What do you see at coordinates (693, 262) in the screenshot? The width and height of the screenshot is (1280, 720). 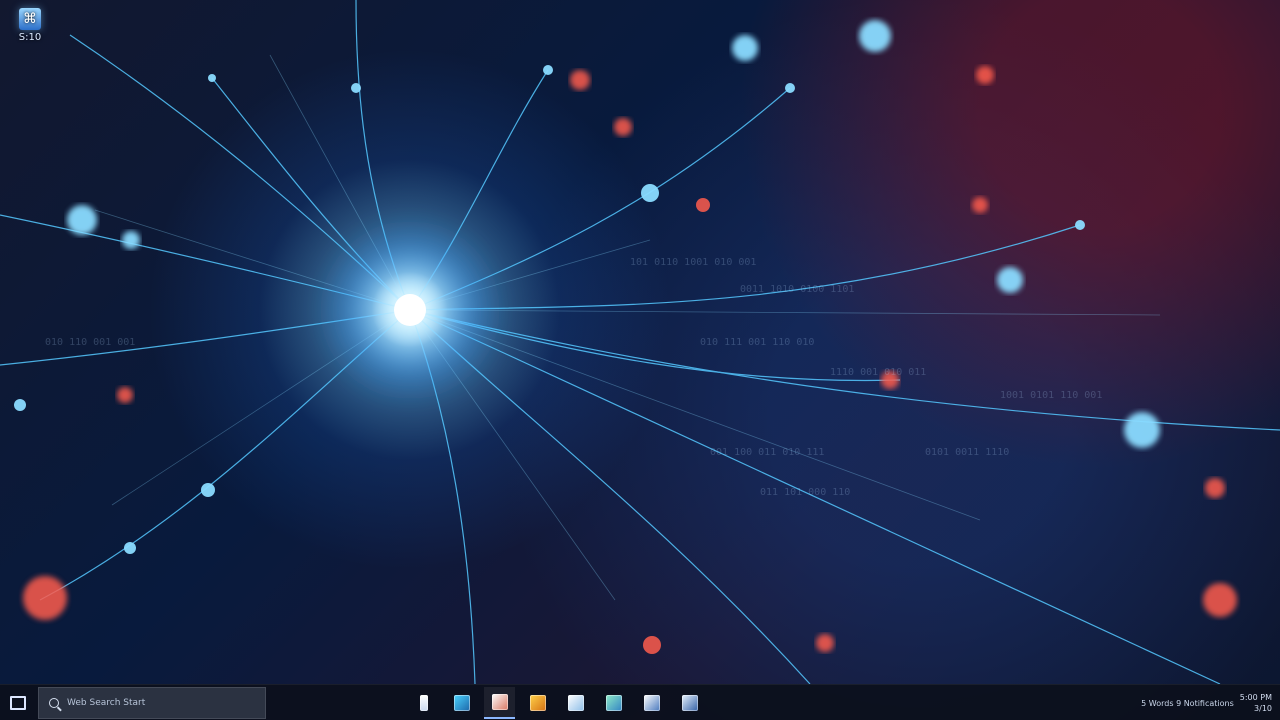 I see `svg-text: 101 0110 1001 010 001` at bounding box center [693, 262].